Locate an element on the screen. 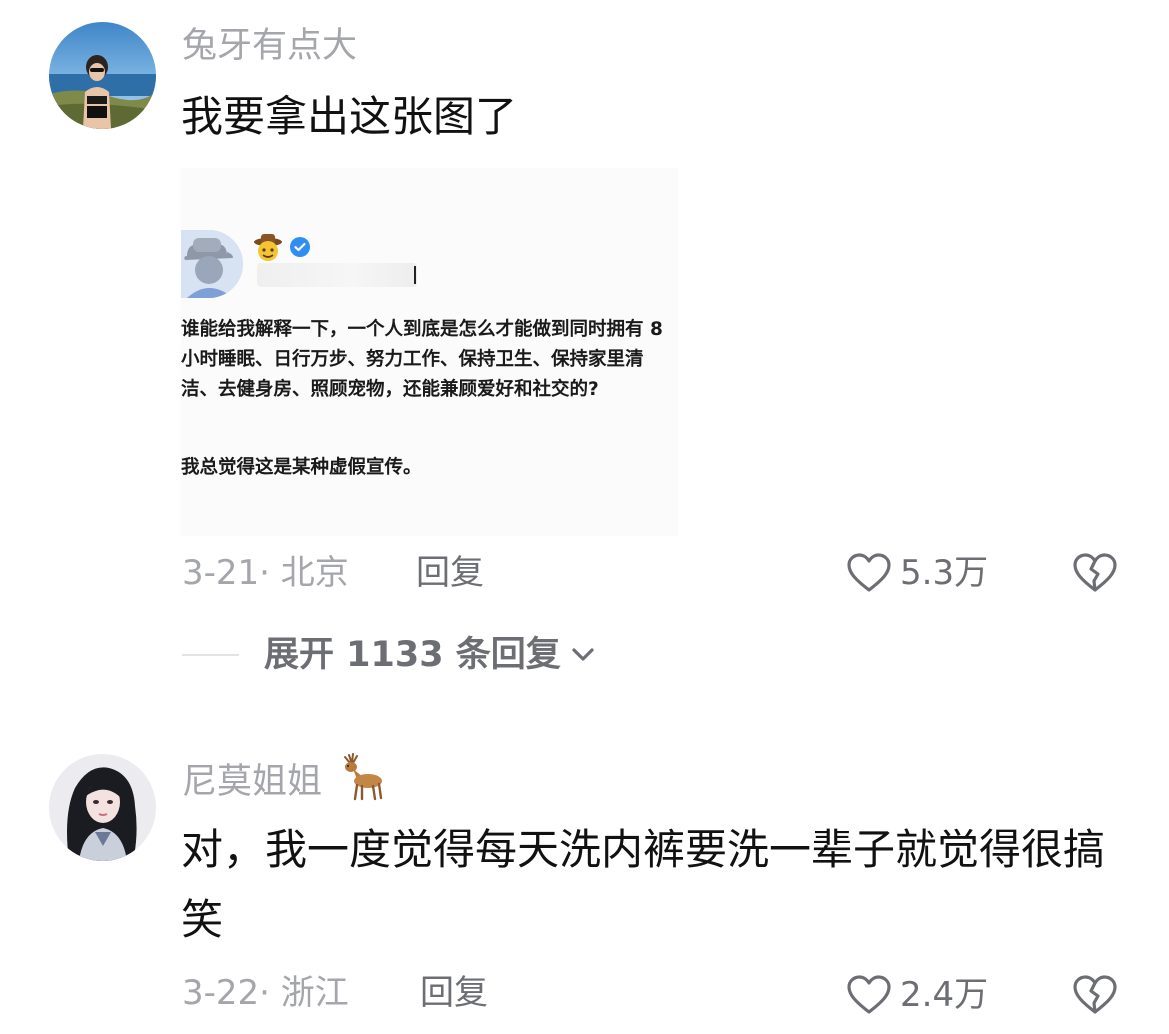  blurred-name is located at coordinates (337, 275).